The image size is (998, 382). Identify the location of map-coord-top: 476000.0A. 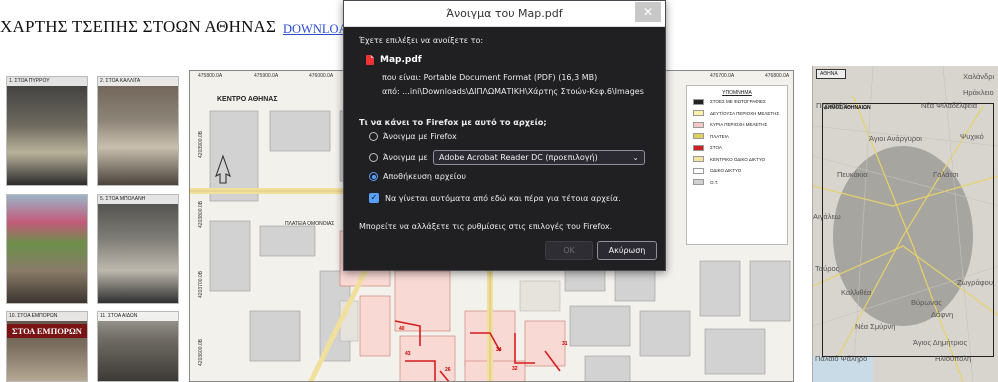
(321, 76).